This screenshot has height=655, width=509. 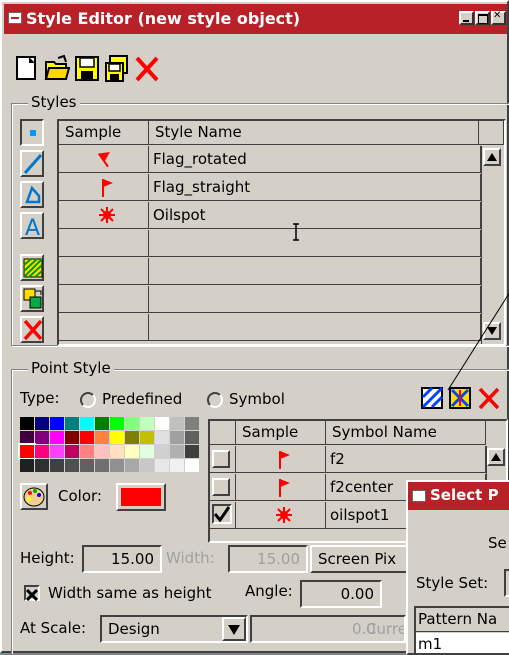 I want to click on at-scale-dropdown: Design, so click(x=174, y=629).